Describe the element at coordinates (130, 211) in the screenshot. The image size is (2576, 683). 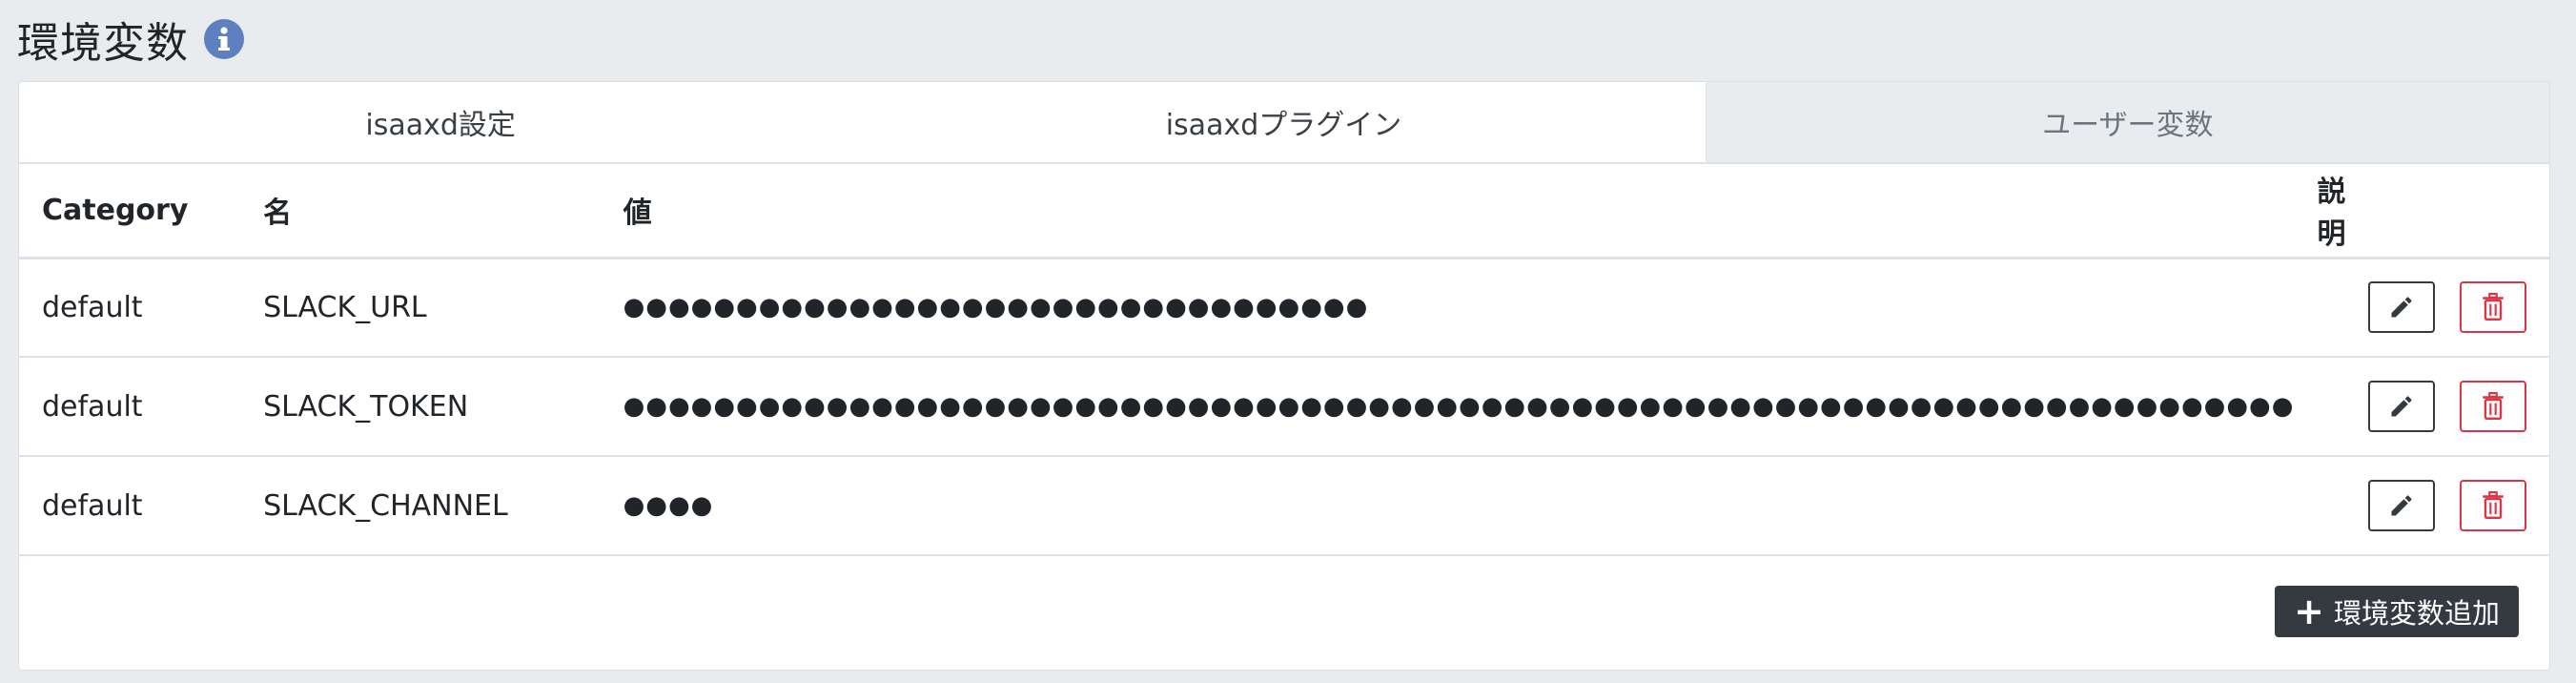
I see `header-category: Category` at that location.